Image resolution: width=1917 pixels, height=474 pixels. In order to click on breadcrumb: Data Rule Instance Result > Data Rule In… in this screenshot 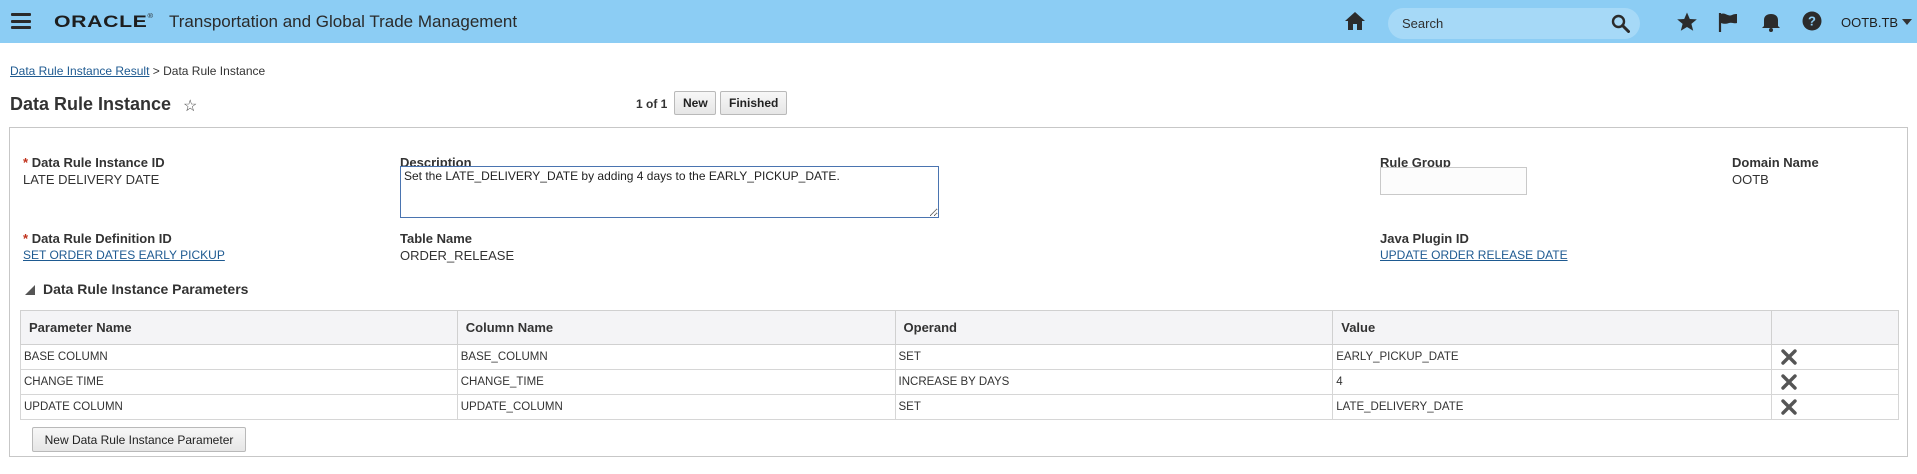, I will do `click(137, 71)`.